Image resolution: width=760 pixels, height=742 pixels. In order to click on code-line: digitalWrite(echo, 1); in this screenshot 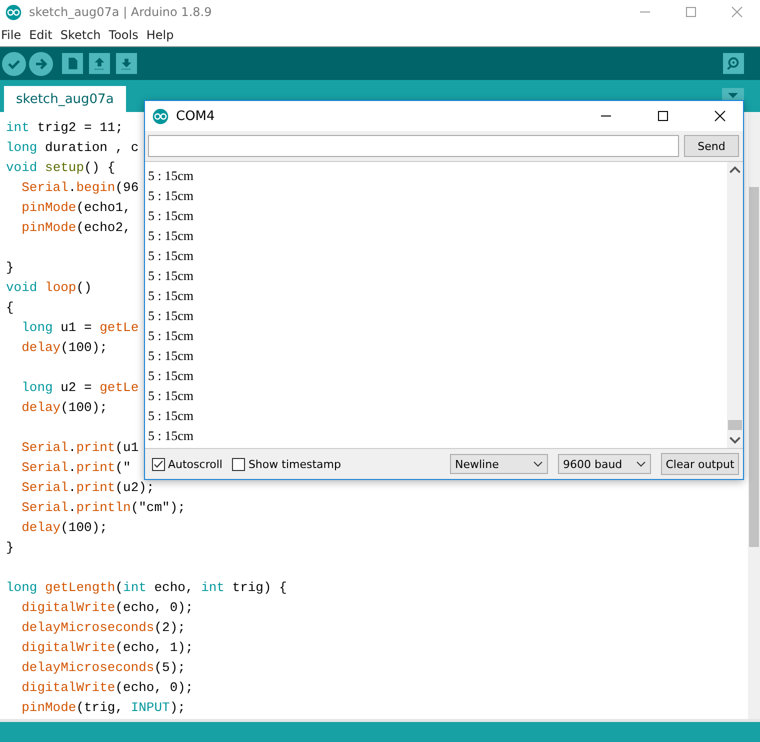, I will do `click(108, 648)`.